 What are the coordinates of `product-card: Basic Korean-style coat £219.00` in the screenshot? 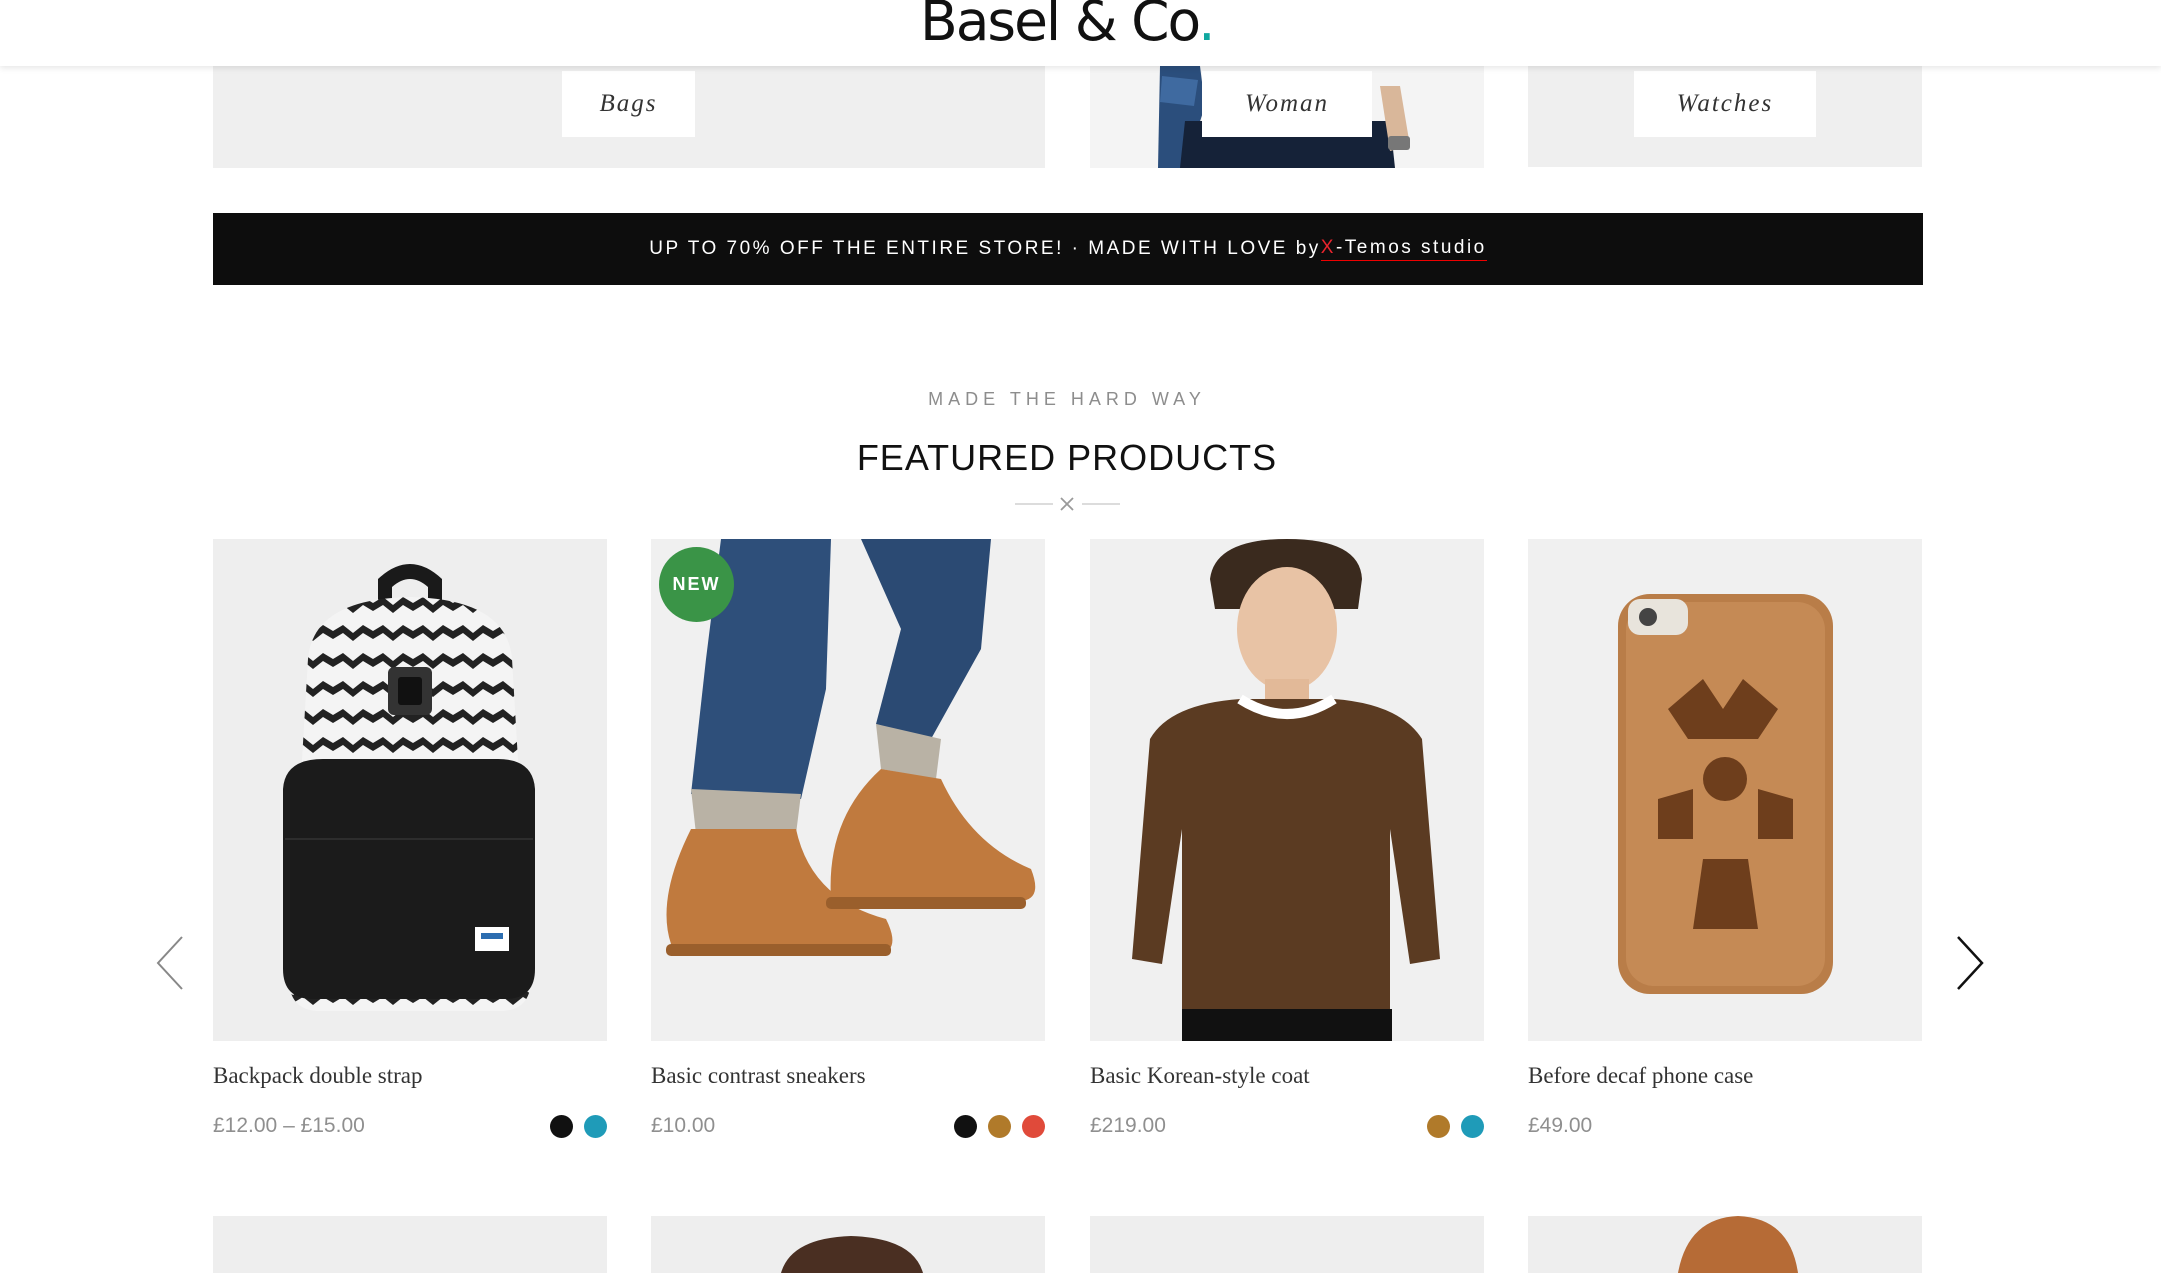 It's located at (1287, 840).